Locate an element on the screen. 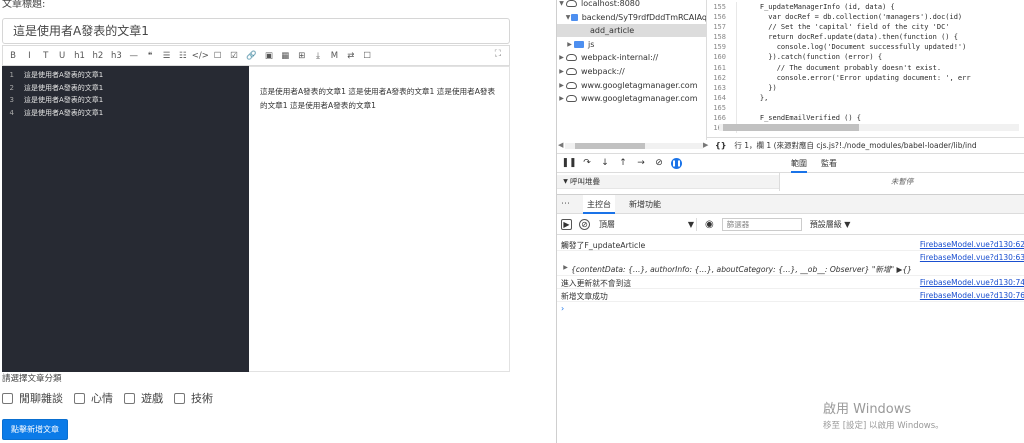  step-into-icon: ↓ is located at coordinates (605, 163).